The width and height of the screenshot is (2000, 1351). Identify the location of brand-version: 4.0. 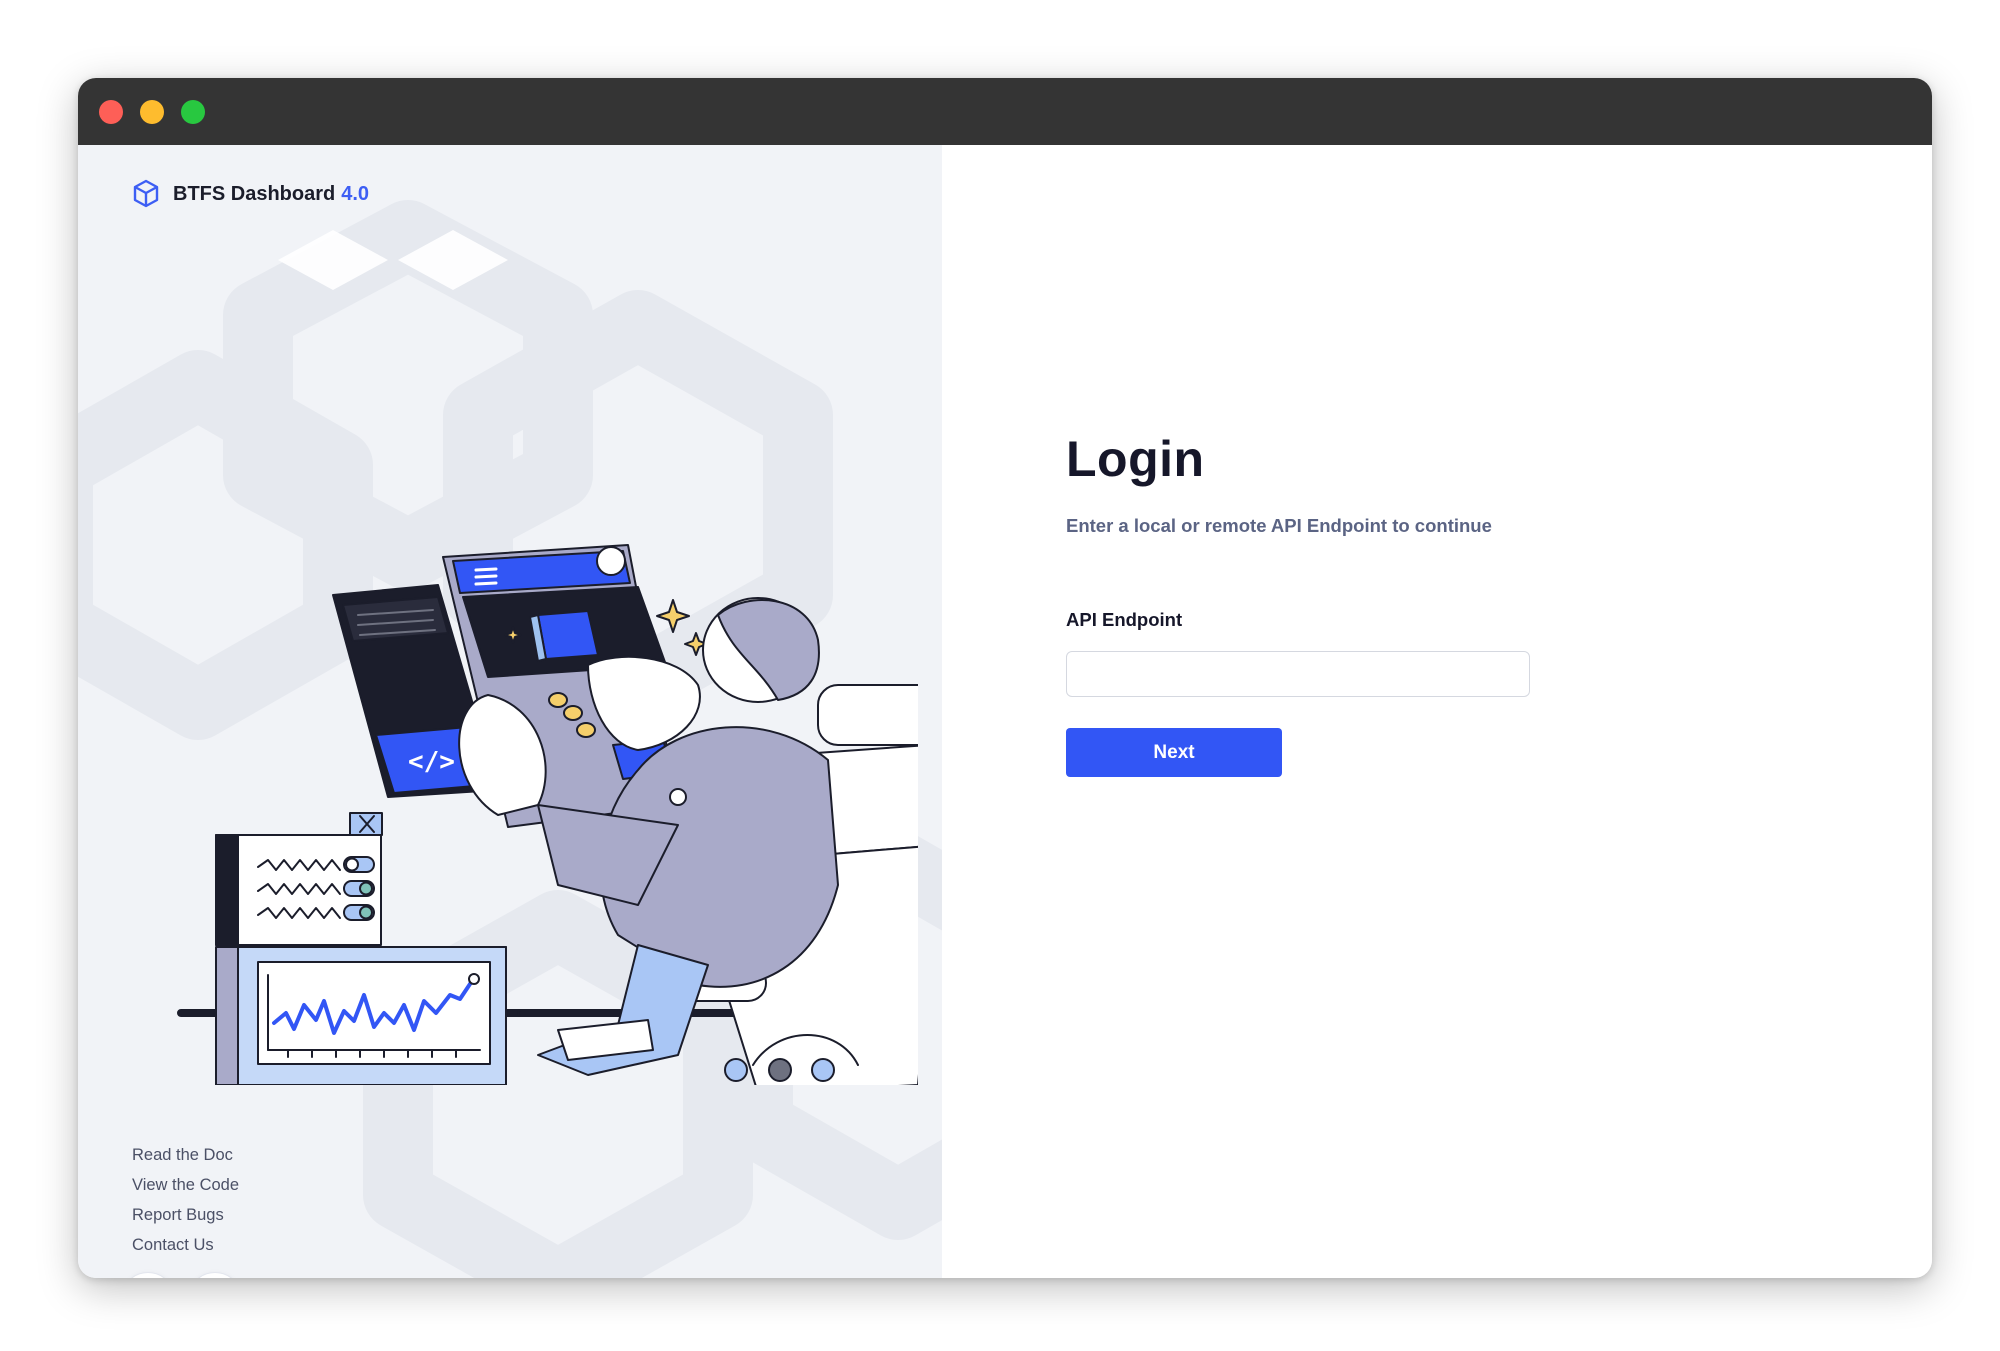
(355, 193).